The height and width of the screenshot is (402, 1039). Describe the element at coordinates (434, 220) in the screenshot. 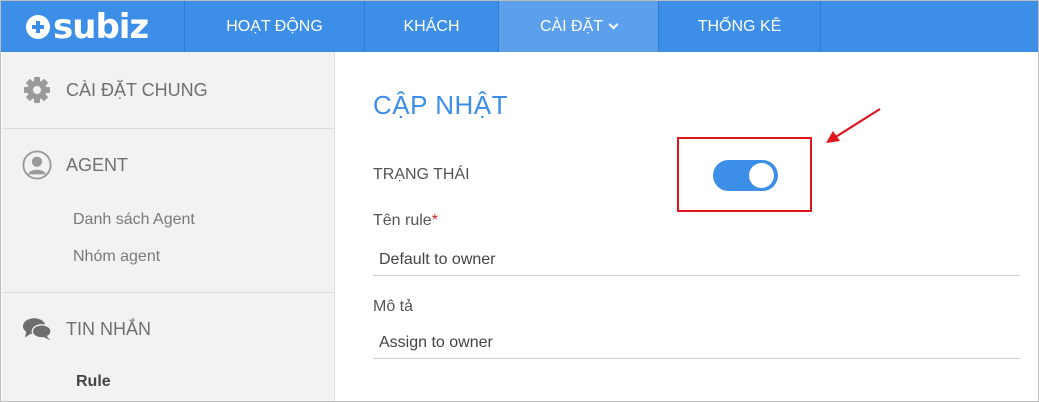

I see `required-mark: *` at that location.